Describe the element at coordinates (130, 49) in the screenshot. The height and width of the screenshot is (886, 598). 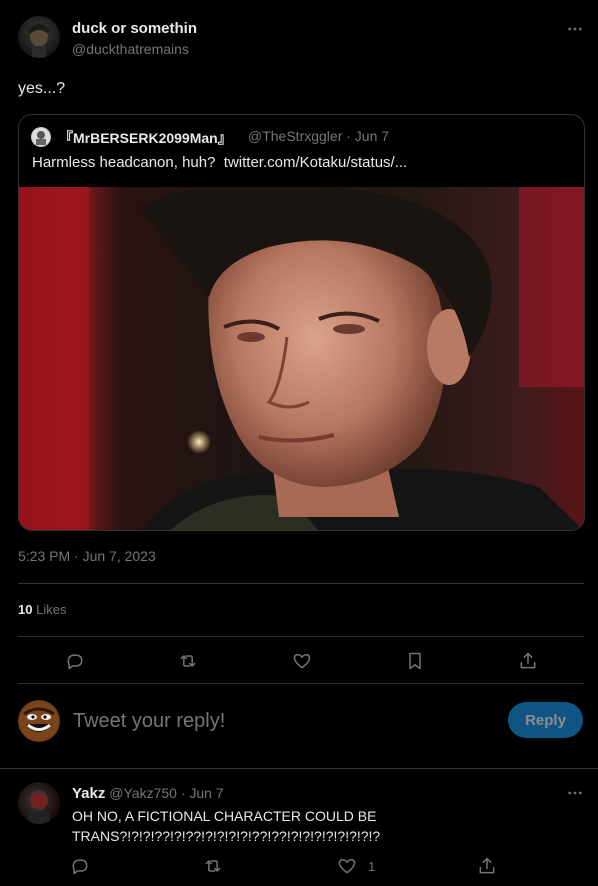
I see `author-handle: @duckthatremains` at that location.